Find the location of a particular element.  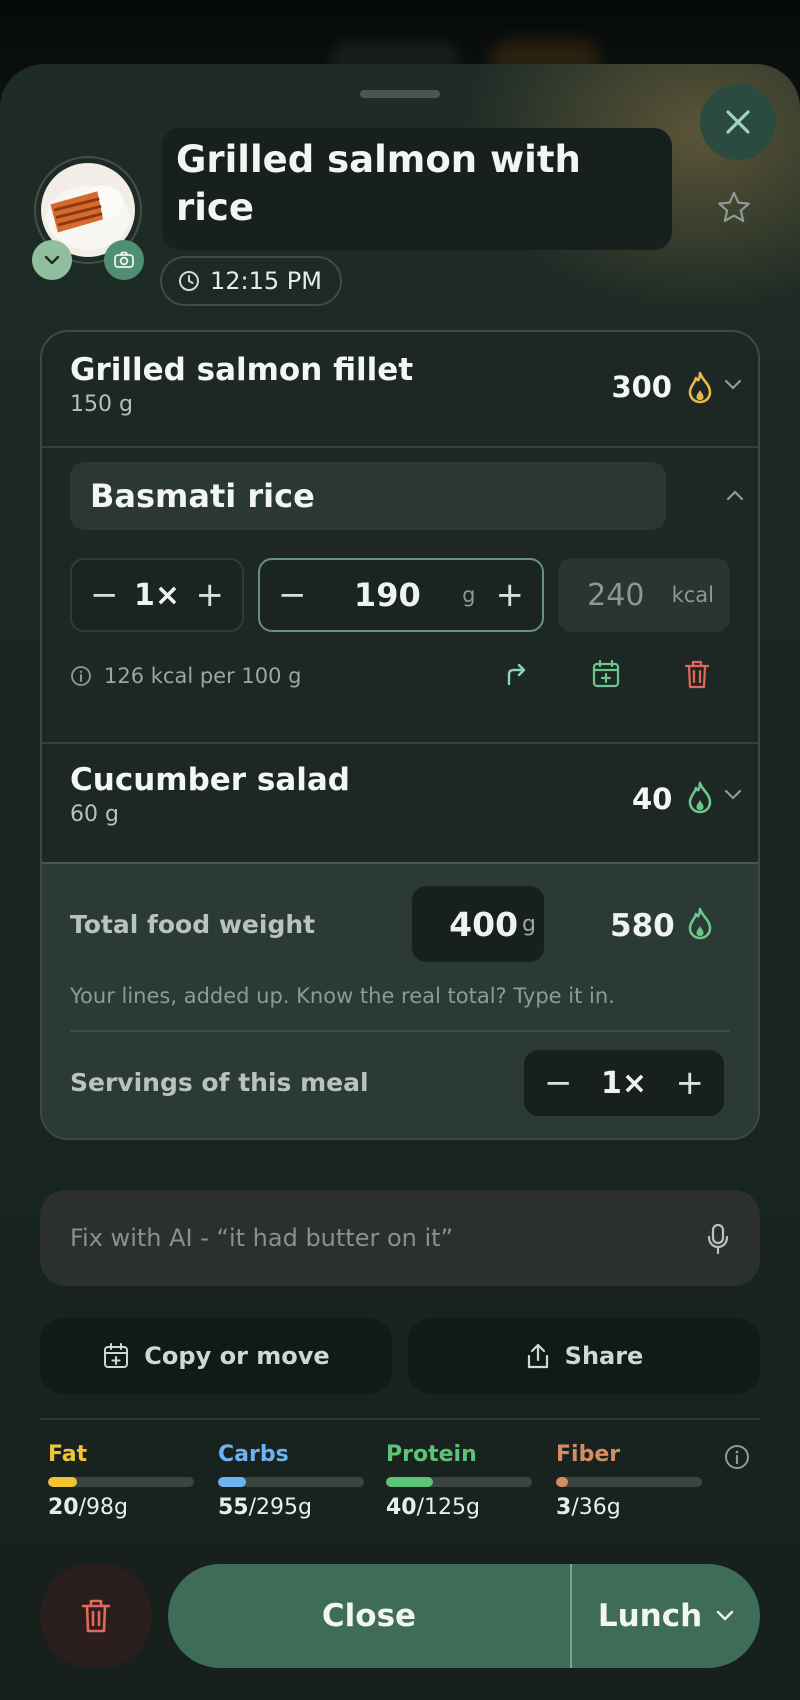

ai-fix-input: Fix with AI - “it had butter on it” is located at coordinates (400, 1238).